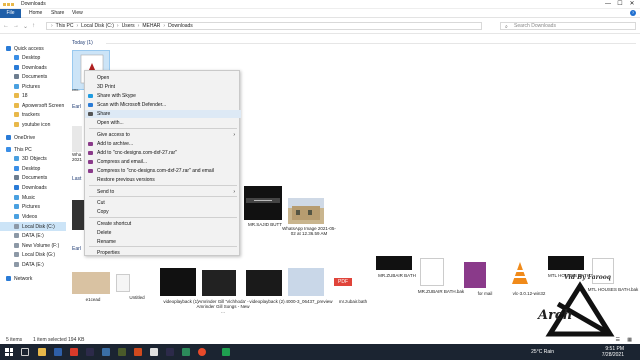 The width and height of the screenshot is (640, 360). I want to click on photoshop-icon, so click(170, 352).